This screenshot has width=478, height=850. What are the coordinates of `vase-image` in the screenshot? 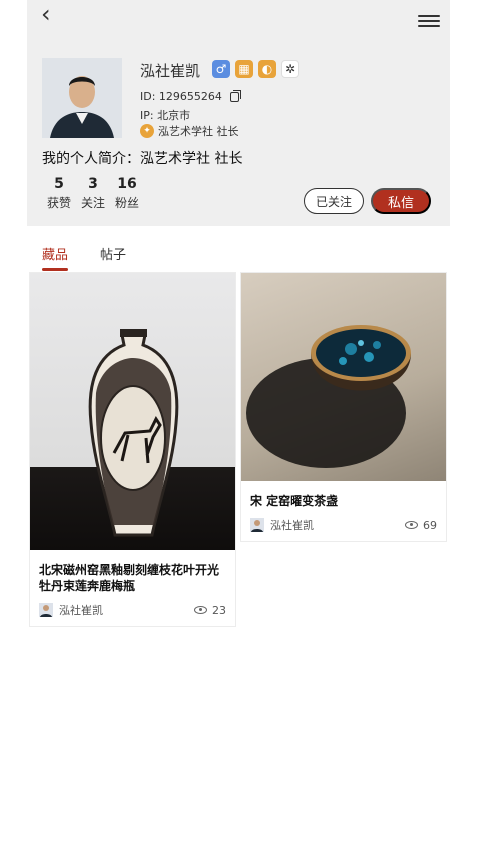 It's located at (132, 411).